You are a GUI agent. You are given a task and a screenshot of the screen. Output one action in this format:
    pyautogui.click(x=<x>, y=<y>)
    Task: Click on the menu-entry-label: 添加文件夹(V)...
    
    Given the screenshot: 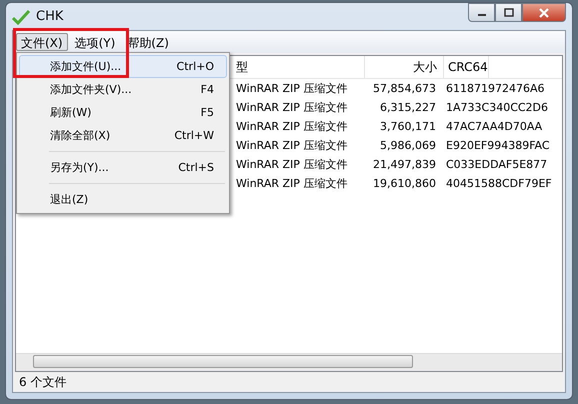 What is the action you would take?
    pyautogui.click(x=91, y=89)
    